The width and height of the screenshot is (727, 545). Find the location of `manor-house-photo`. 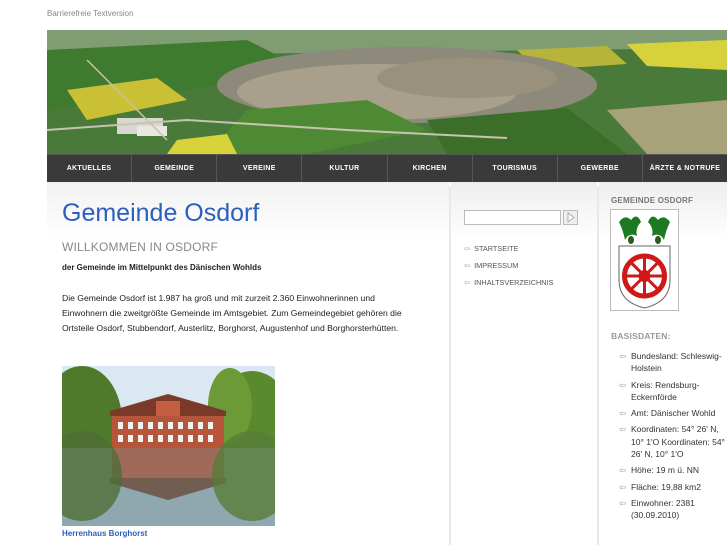

manor-house-photo is located at coordinates (168, 446).